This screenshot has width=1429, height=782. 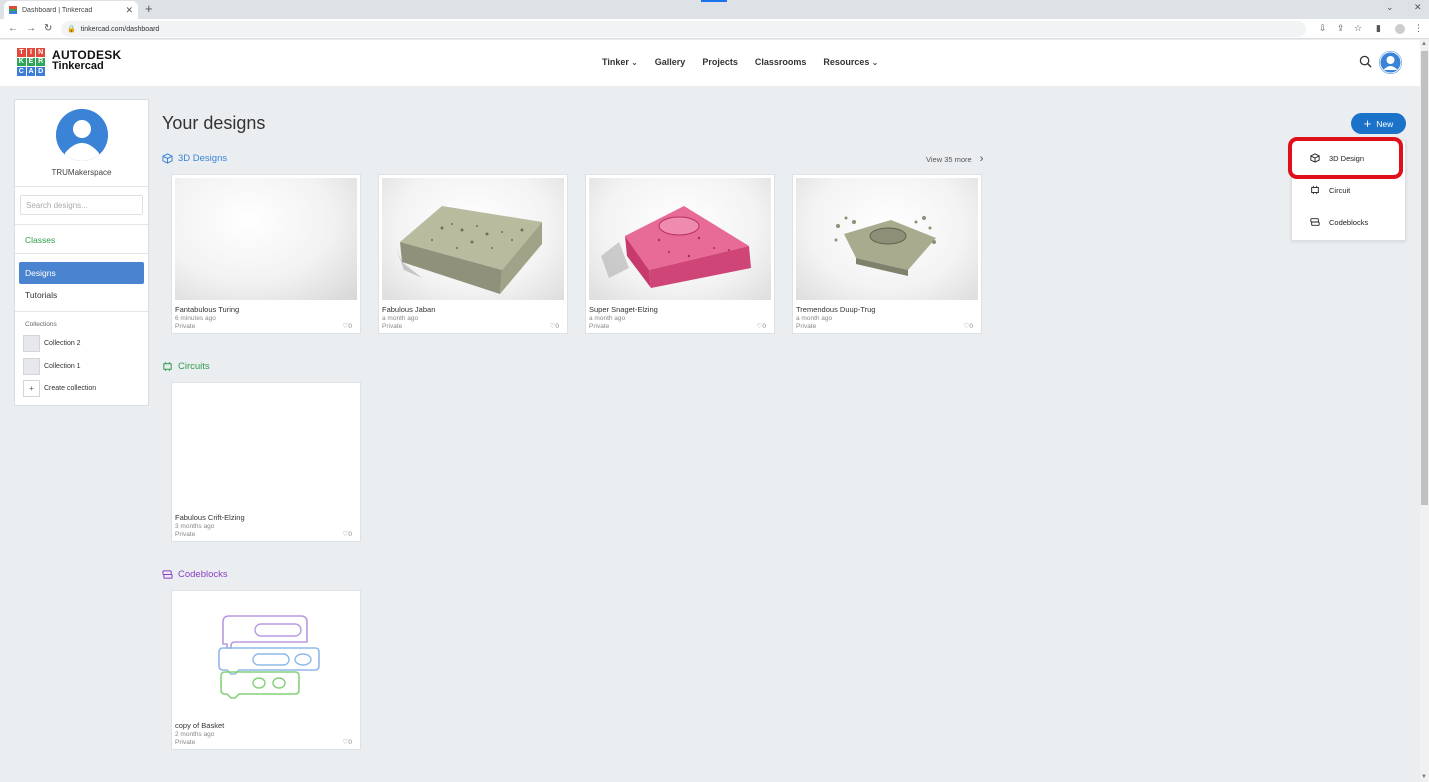 I want to click on reload-icon: ↻, so click(x=48, y=29).